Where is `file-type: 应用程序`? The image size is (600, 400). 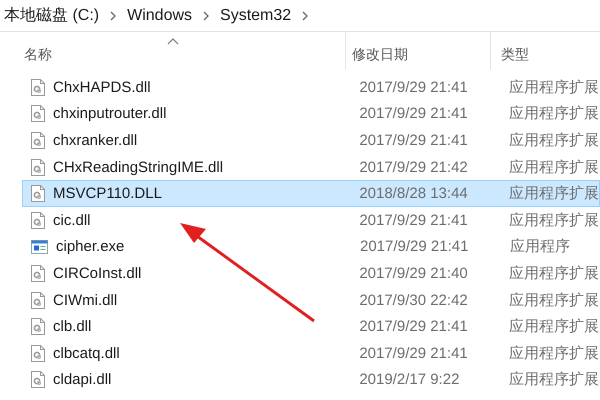 file-type: 应用程序 is located at coordinates (540, 246).